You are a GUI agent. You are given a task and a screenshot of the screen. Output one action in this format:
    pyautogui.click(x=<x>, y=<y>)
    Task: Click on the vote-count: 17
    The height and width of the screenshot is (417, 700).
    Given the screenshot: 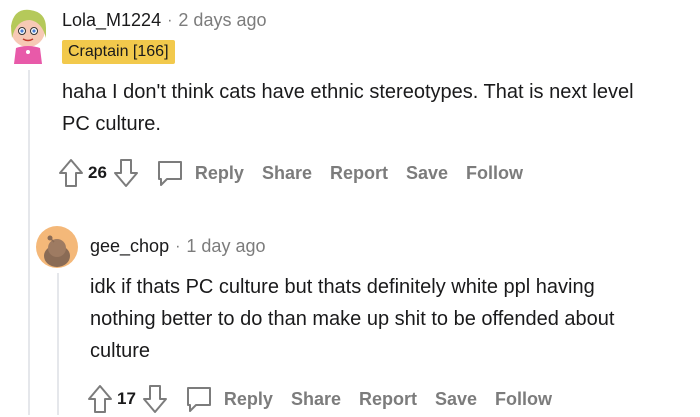 What is the action you would take?
    pyautogui.click(x=126, y=398)
    